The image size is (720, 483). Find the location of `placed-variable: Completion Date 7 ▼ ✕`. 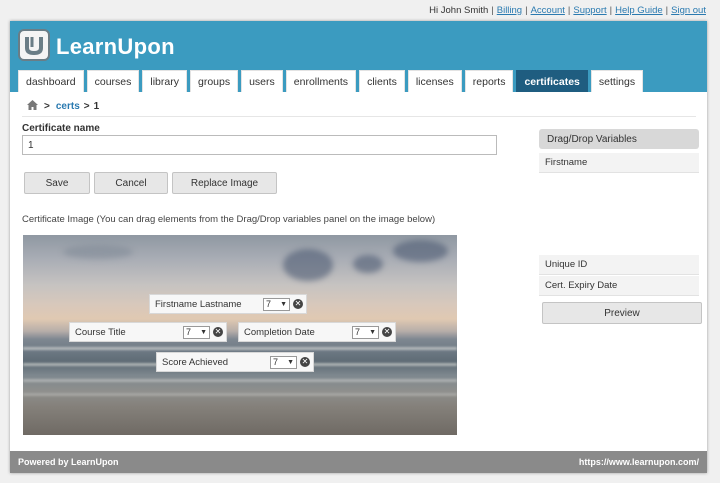

placed-variable: Completion Date 7 ▼ ✕ is located at coordinates (317, 332).